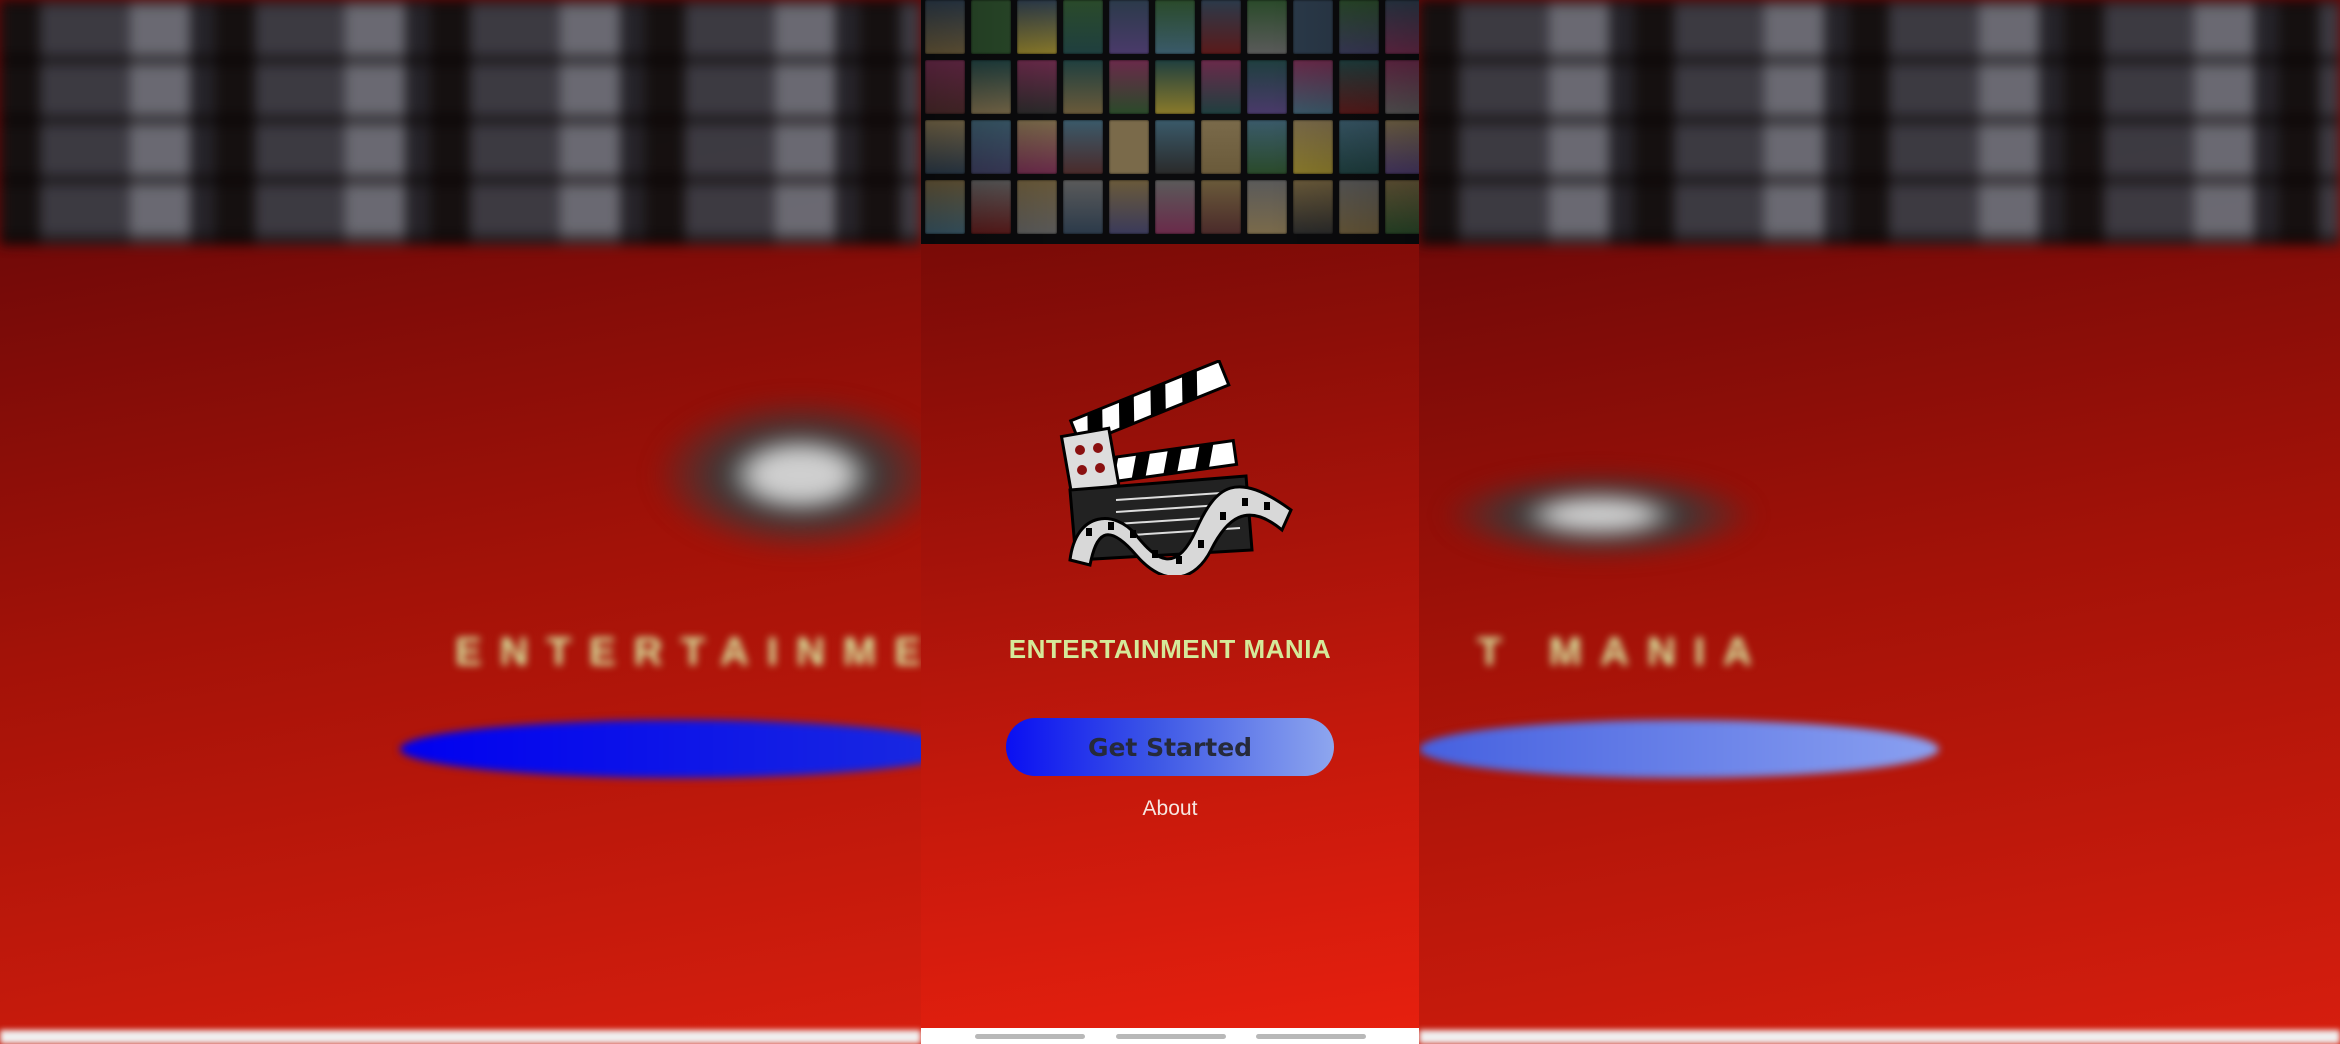  What do you see at coordinates (688, 652) in the screenshot?
I see `blurred-title: ENTERTAINMENT MANIA` at bounding box center [688, 652].